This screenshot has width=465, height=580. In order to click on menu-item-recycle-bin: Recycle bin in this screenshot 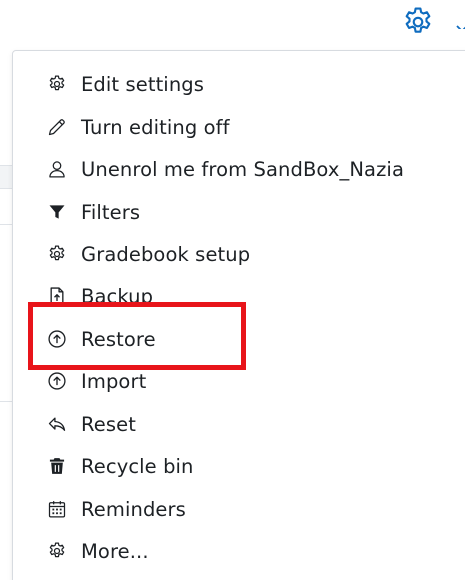, I will do `click(239, 466)`.